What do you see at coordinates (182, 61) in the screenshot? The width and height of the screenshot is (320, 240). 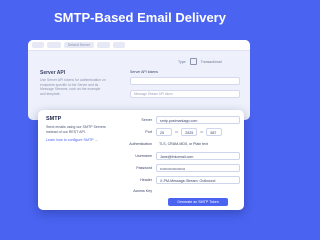 I see `type-label: Type` at bounding box center [182, 61].